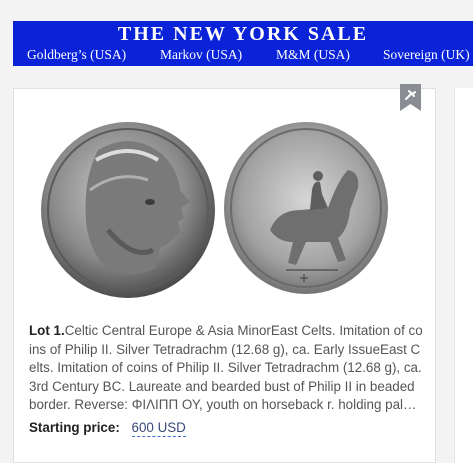 The image size is (473, 463). Describe the element at coordinates (47, 330) in the screenshot. I see `lot-number: Lot 1.` at that location.